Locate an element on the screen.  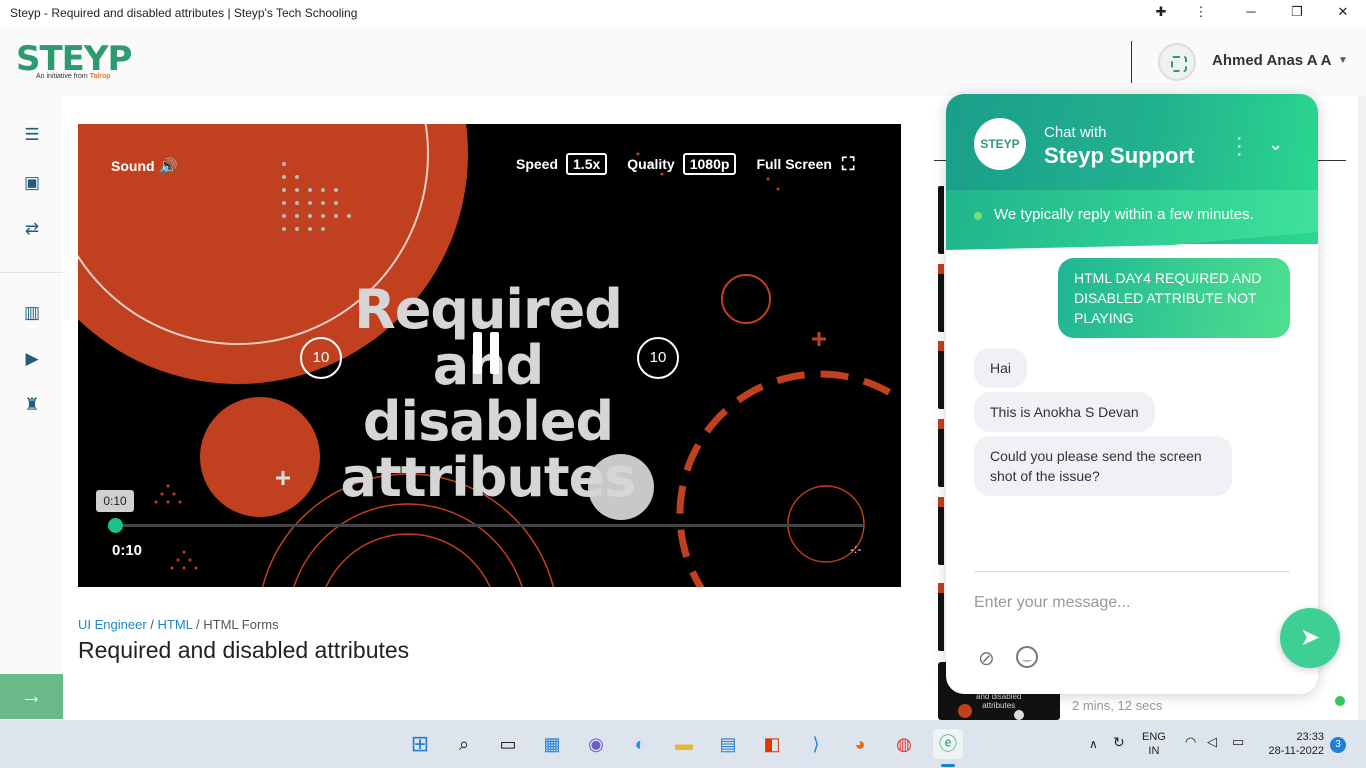
task-view-icon: ▭ is located at coordinates (508, 744).